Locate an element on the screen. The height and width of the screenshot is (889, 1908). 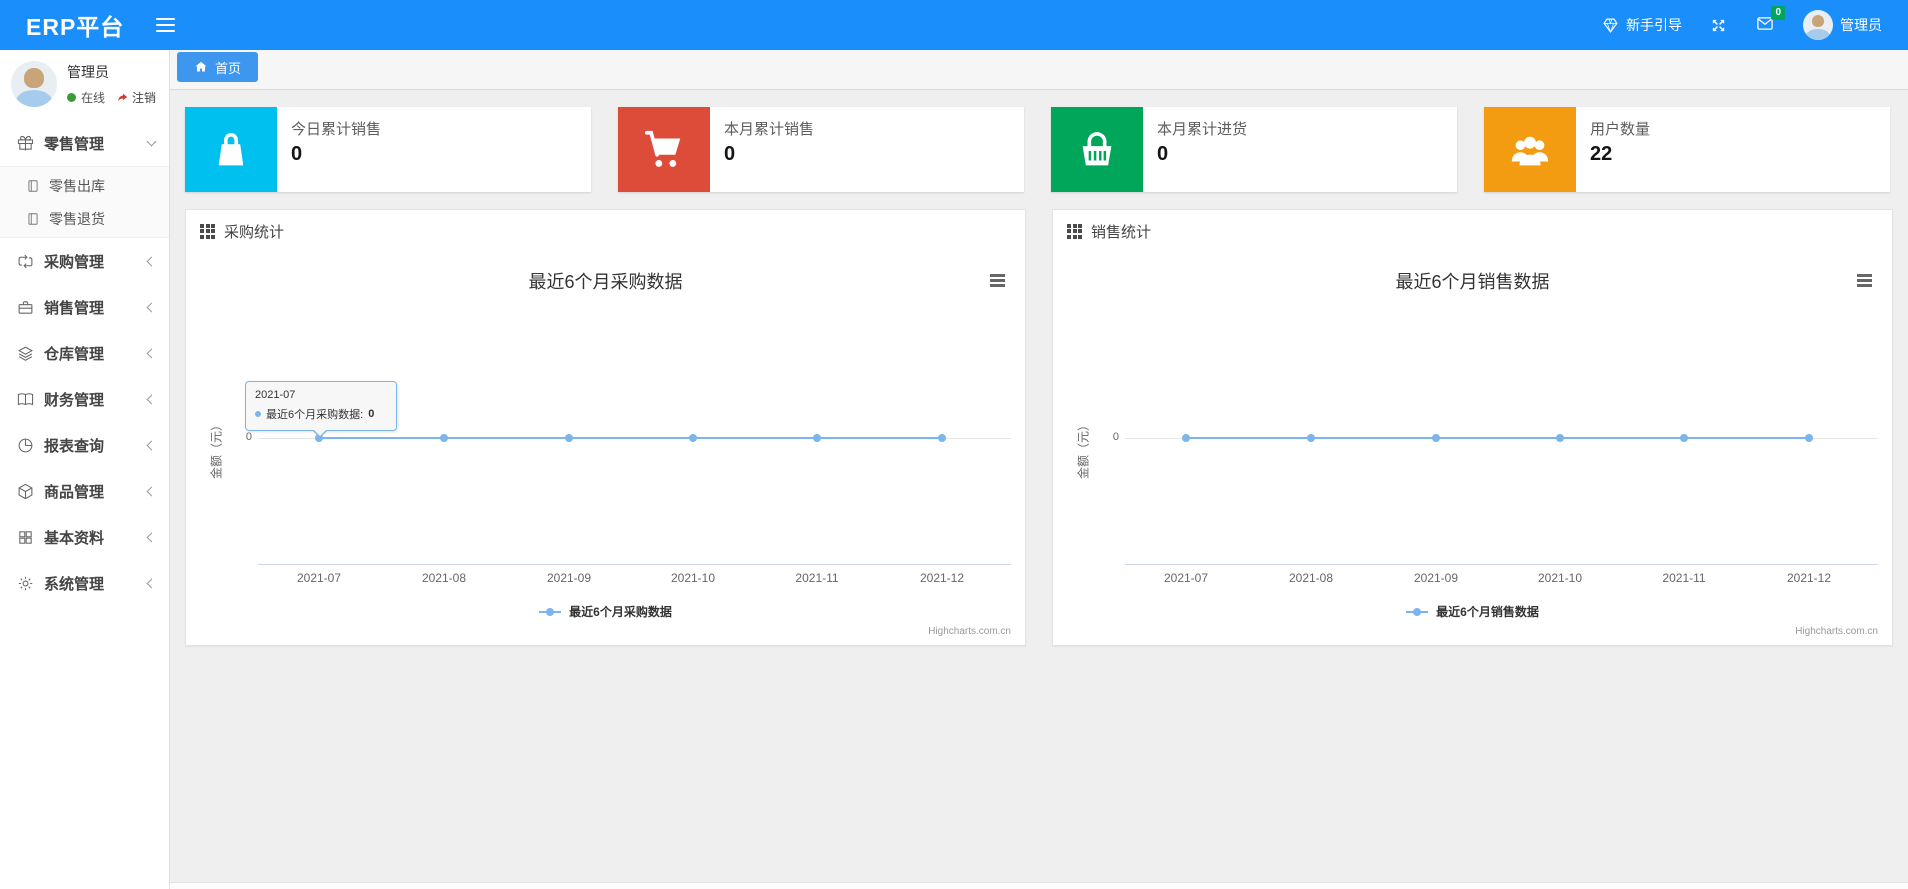
shopping-basket-icon is located at coordinates (1097, 148).